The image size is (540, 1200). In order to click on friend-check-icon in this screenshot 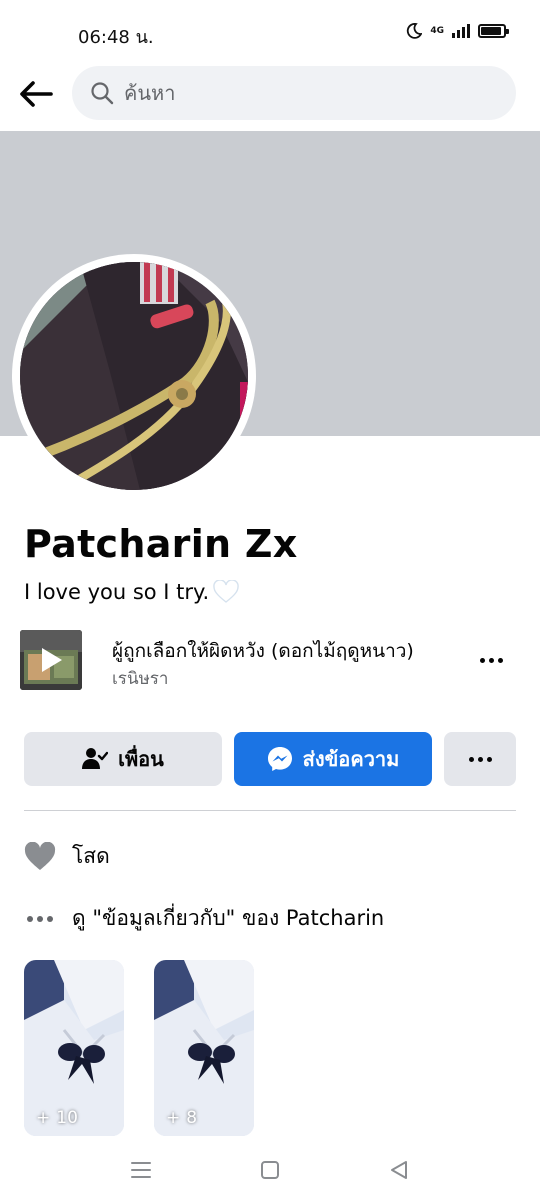, I will do `click(95, 758)`.